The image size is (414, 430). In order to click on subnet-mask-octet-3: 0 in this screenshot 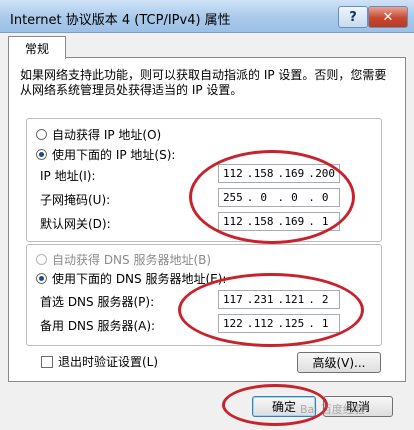, I will do `click(294, 197)`.